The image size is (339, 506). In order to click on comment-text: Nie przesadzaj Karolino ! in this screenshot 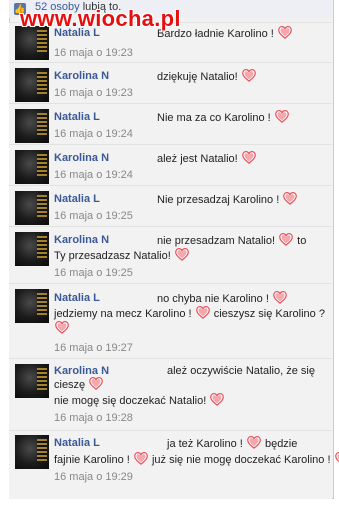, I will do `click(227, 200)`.